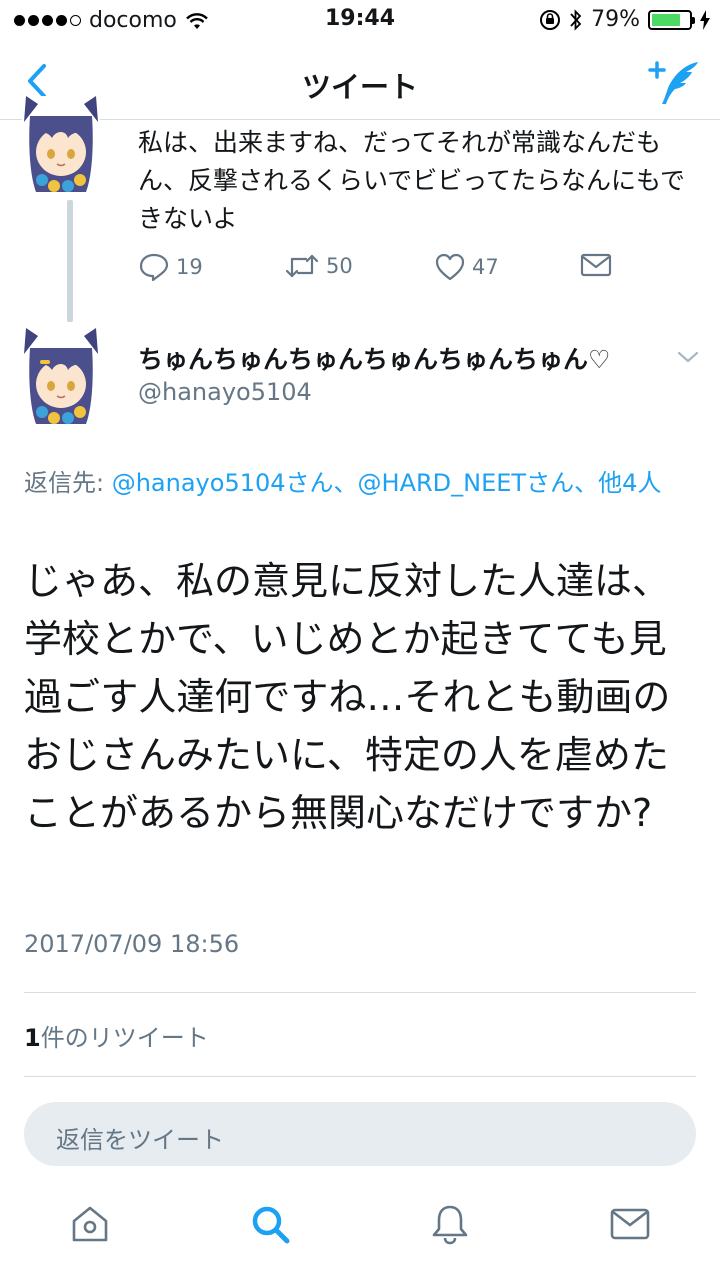 This screenshot has height=1280, width=720. I want to click on reply-input: 返信をツイート, so click(360, 1134).